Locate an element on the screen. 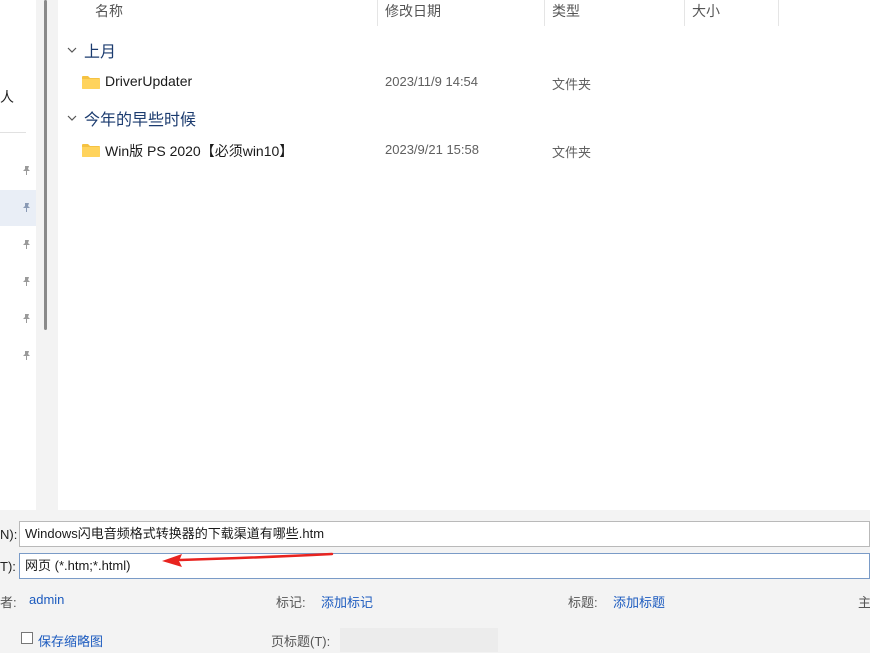 The height and width of the screenshot is (653, 870). file-row: DriverUpdater 2023/11/9 14:54 文件夹 is located at coordinates (456, 82).